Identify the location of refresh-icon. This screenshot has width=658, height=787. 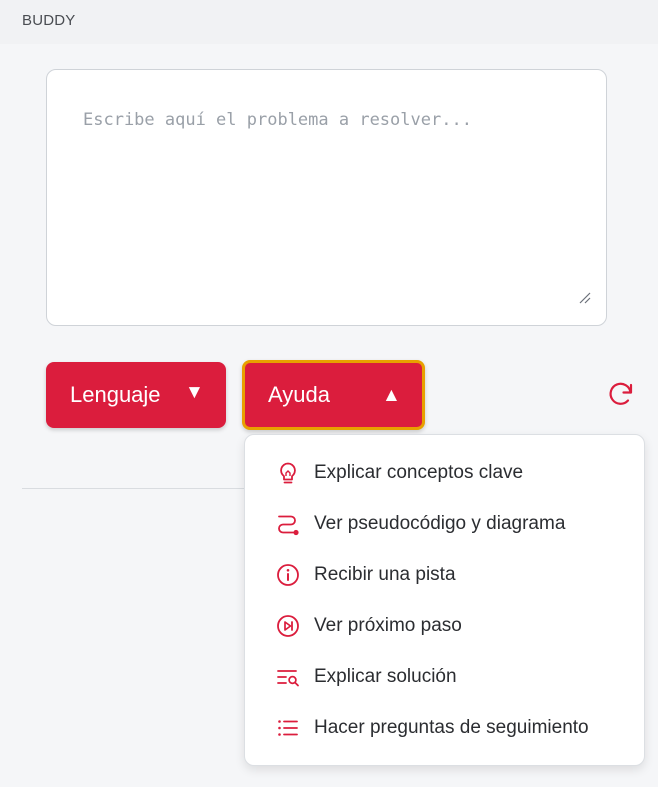
(621, 394).